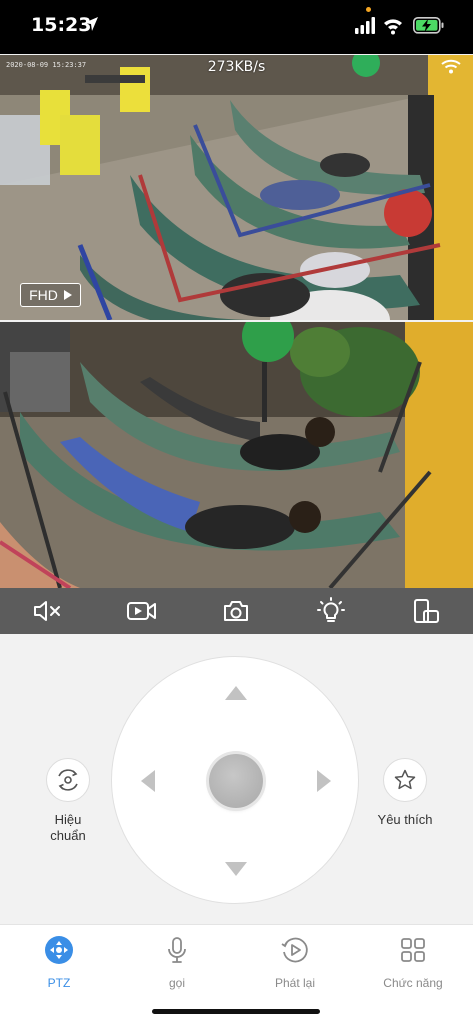 This screenshot has height=1025, width=473. What do you see at coordinates (148, 781) in the screenshot?
I see `pan-left-arrow-icon` at bounding box center [148, 781].